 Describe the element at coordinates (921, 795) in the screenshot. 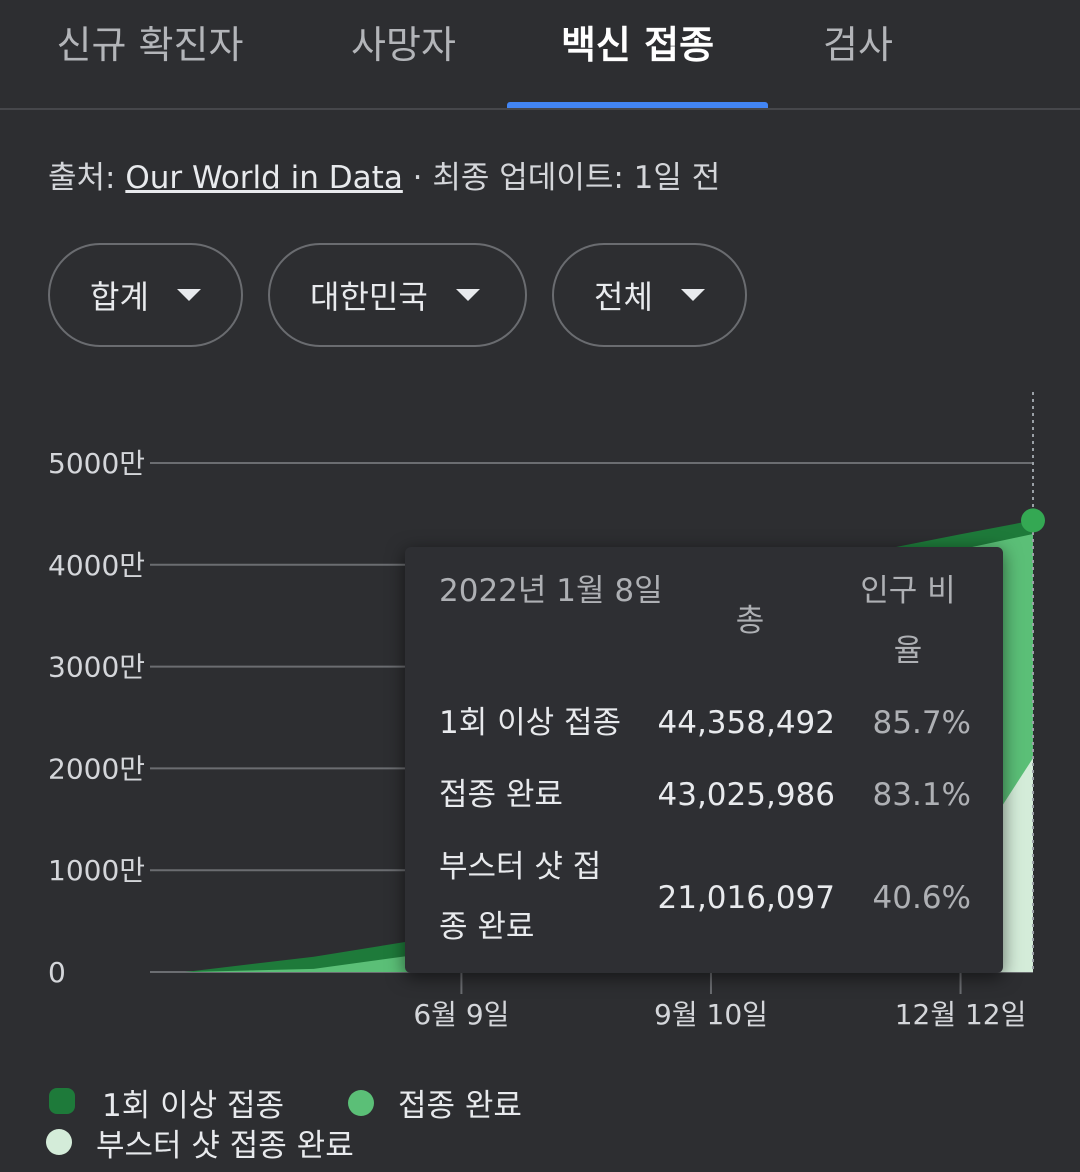

I see `tooltip-row-ratio: 83.1%` at that location.